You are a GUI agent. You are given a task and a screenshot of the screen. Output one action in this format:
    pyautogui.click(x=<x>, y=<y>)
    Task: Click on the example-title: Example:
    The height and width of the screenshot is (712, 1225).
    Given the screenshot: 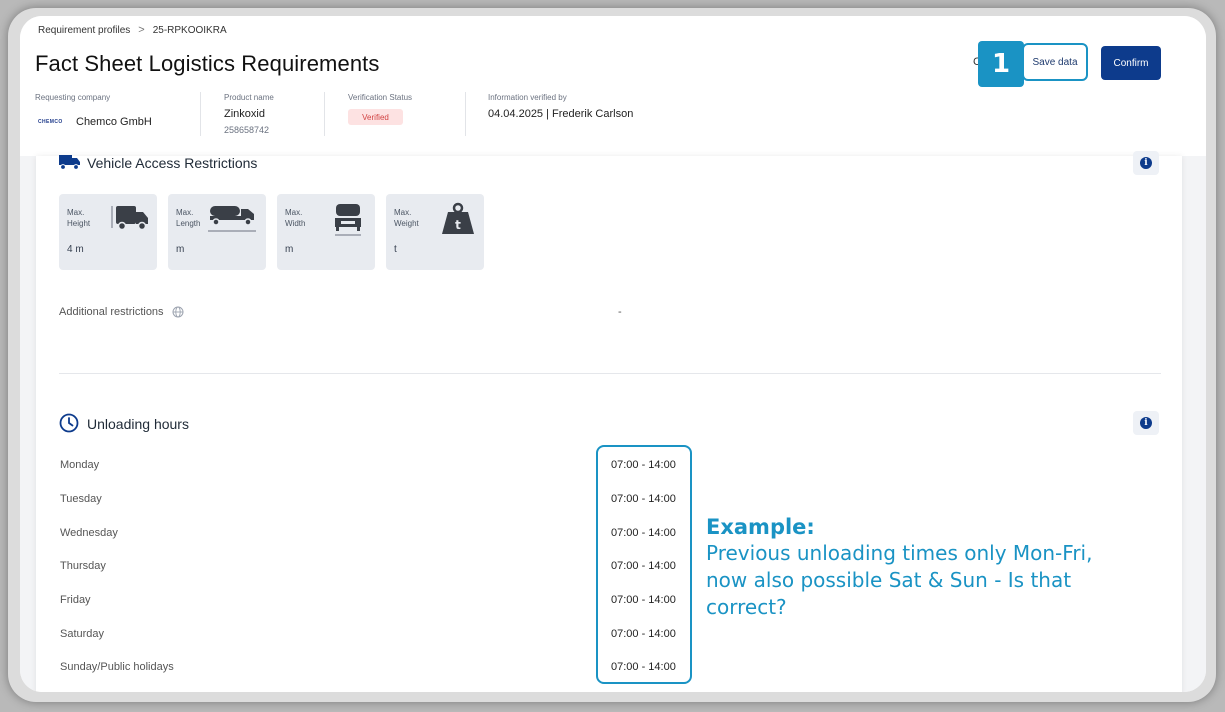 What is the action you would take?
    pyautogui.click(x=760, y=527)
    